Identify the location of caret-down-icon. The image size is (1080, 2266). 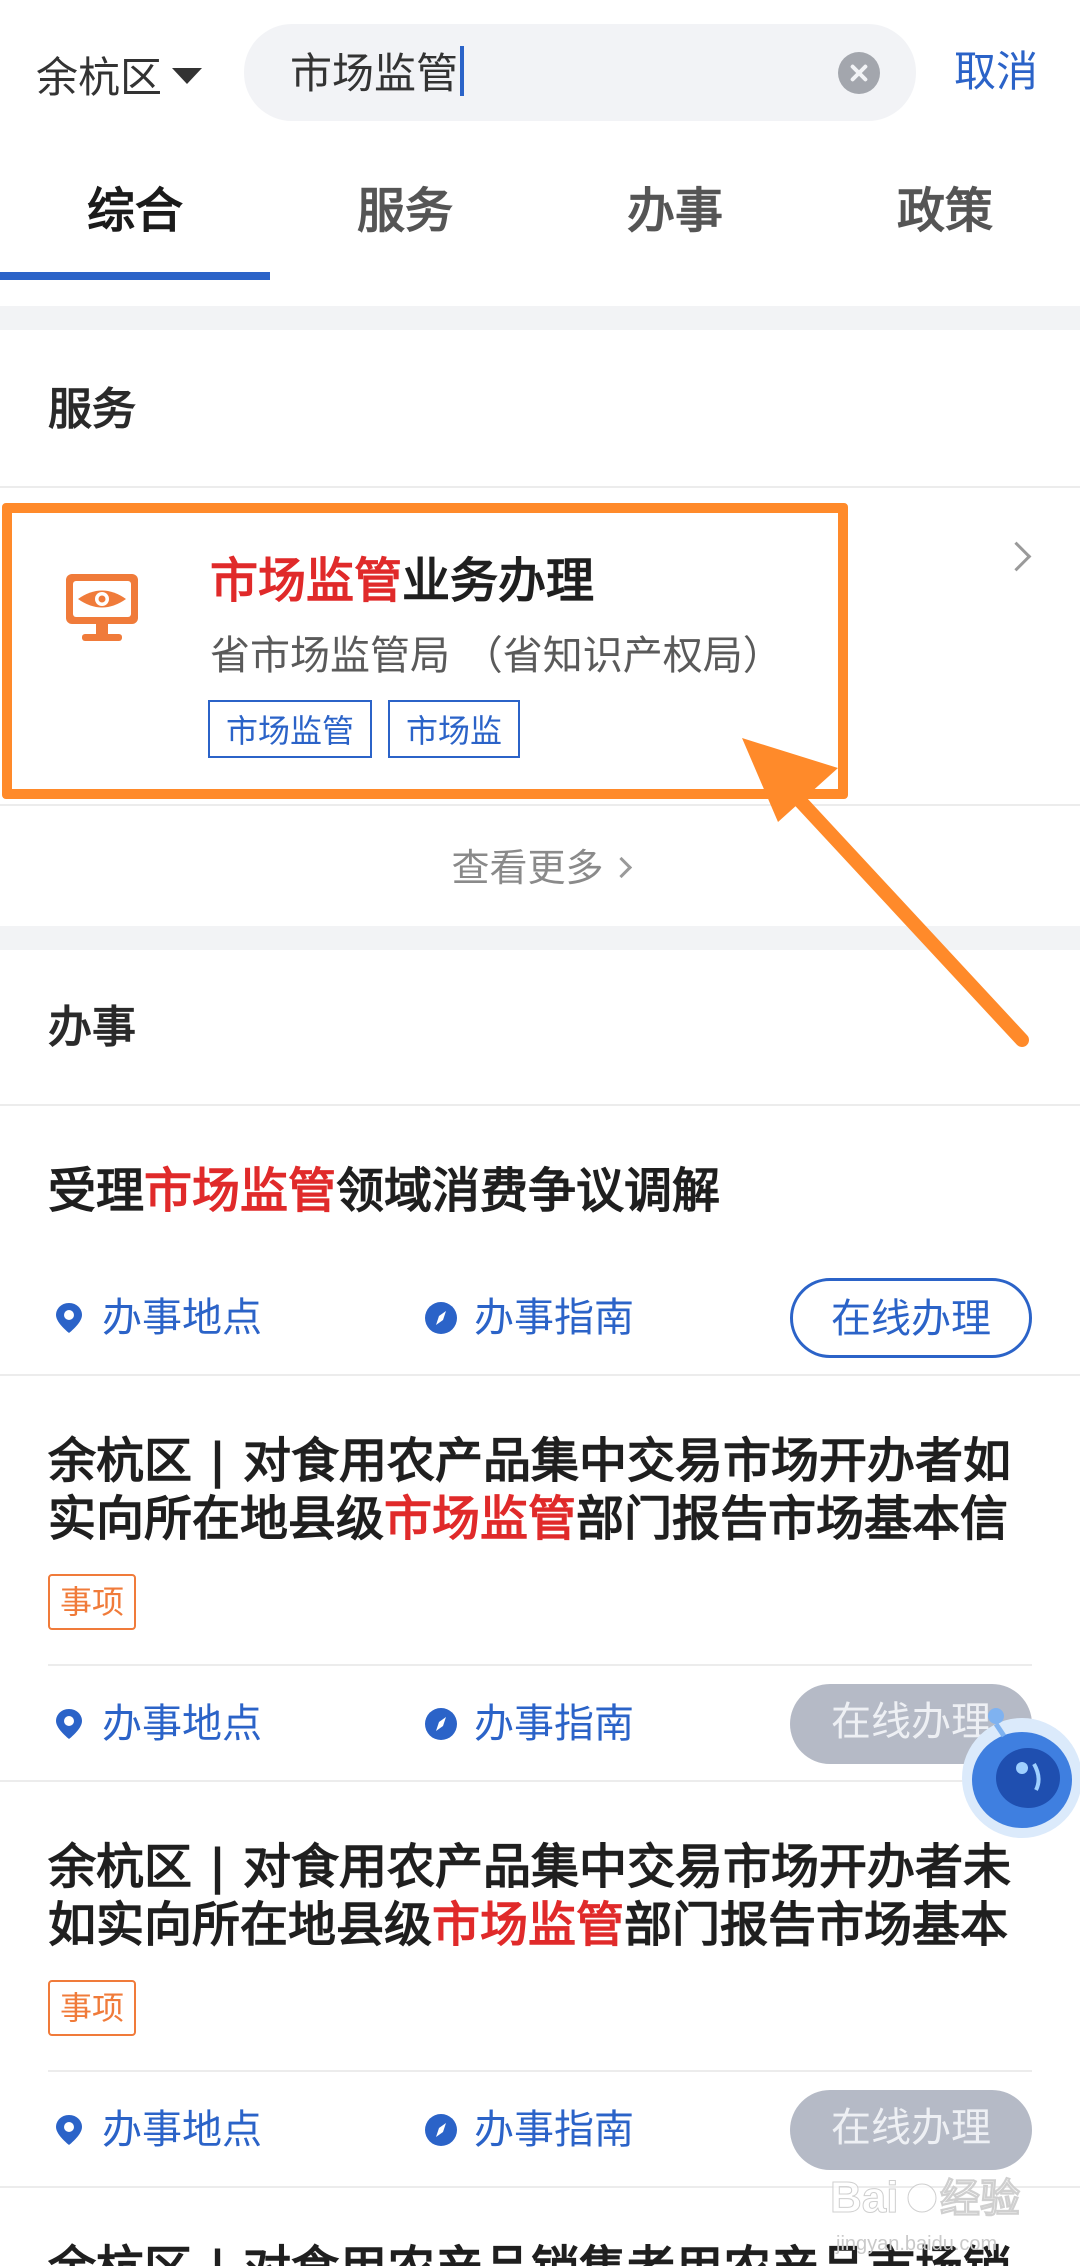
(187, 76).